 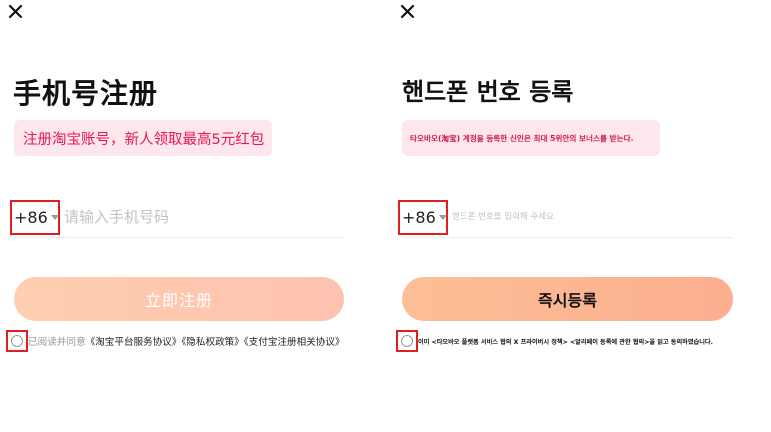 What do you see at coordinates (425, 342) in the screenshot?
I see `agreement-prefix: 이미` at bounding box center [425, 342].